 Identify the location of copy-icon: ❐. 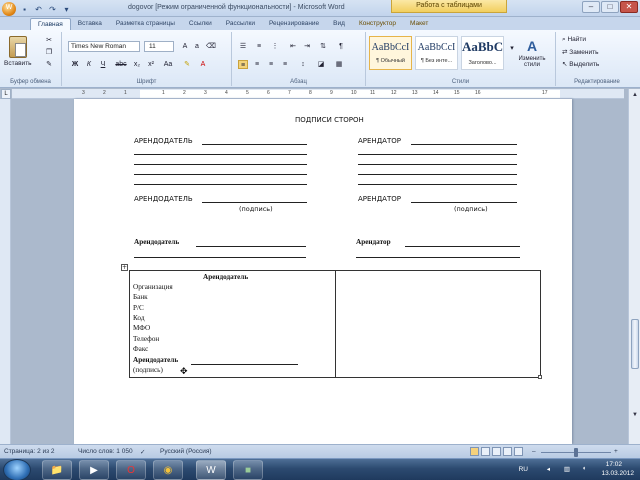
(49, 52).